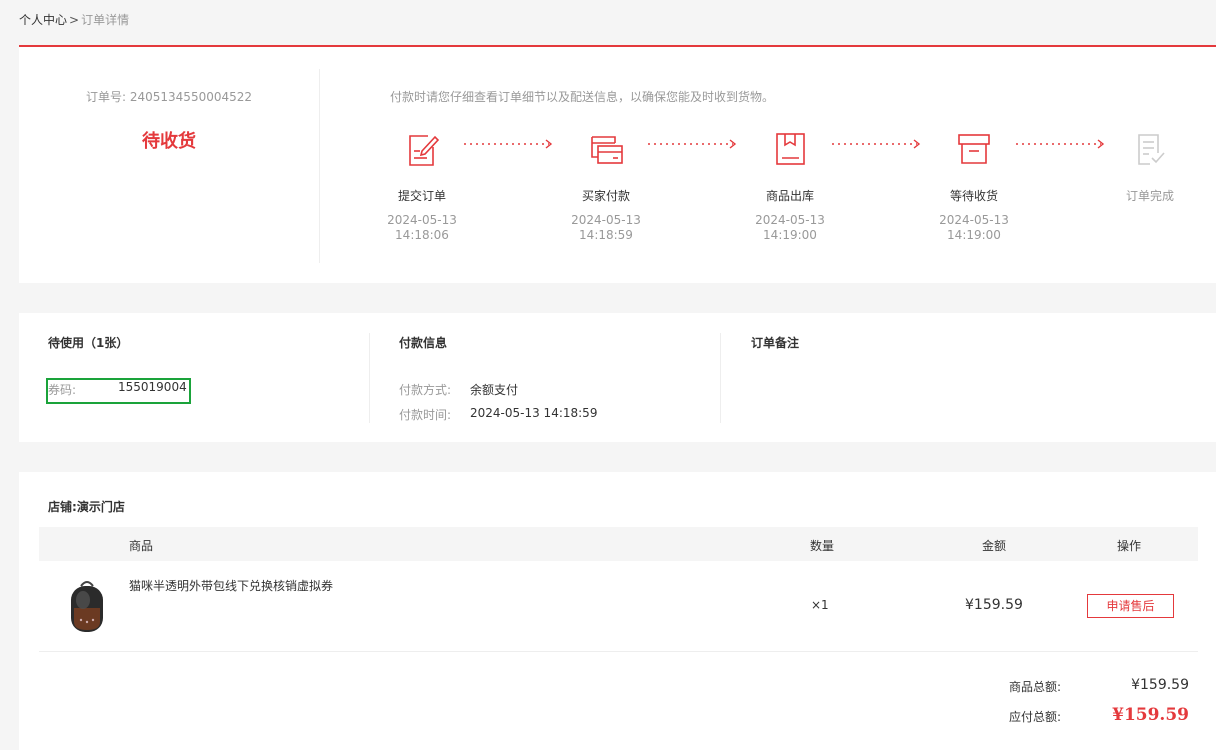 The height and width of the screenshot is (750, 1216). What do you see at coordinates (994, 605) in the screenshot?
I see `product-price: ¥159.59` at bounding box center [994, 605].